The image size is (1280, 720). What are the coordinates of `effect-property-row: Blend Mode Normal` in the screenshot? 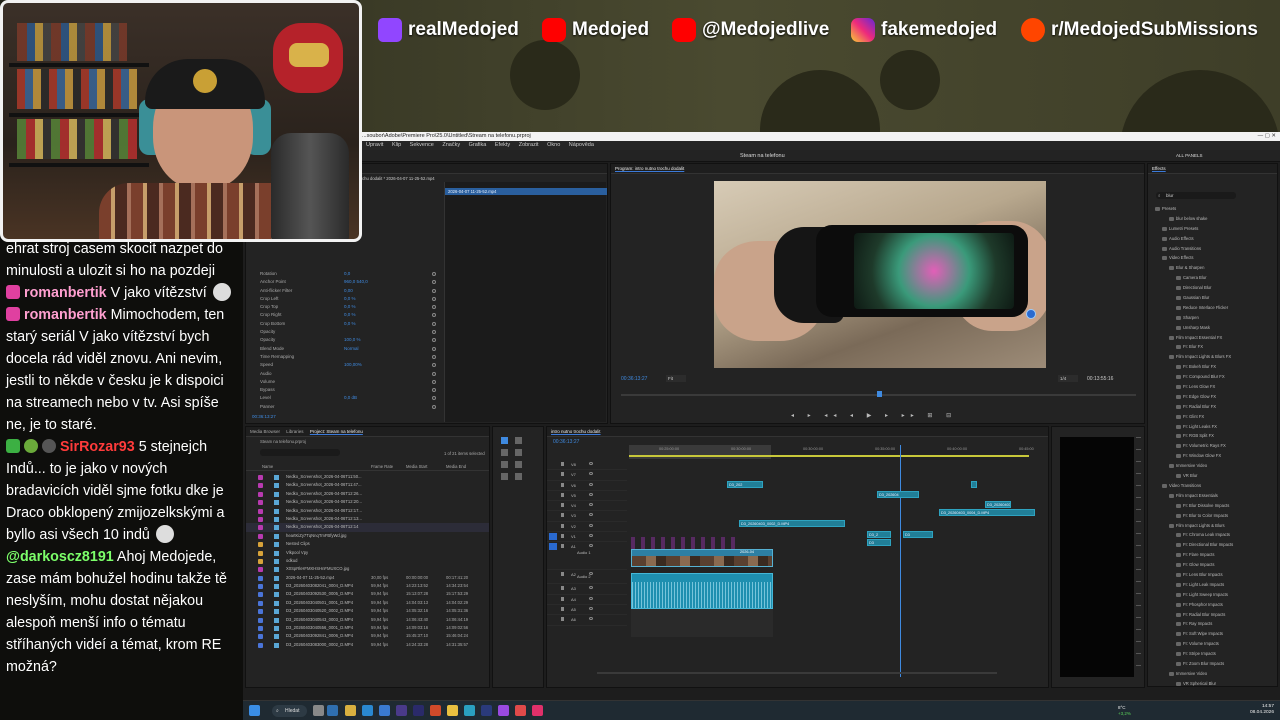 It's located at (346, 349).